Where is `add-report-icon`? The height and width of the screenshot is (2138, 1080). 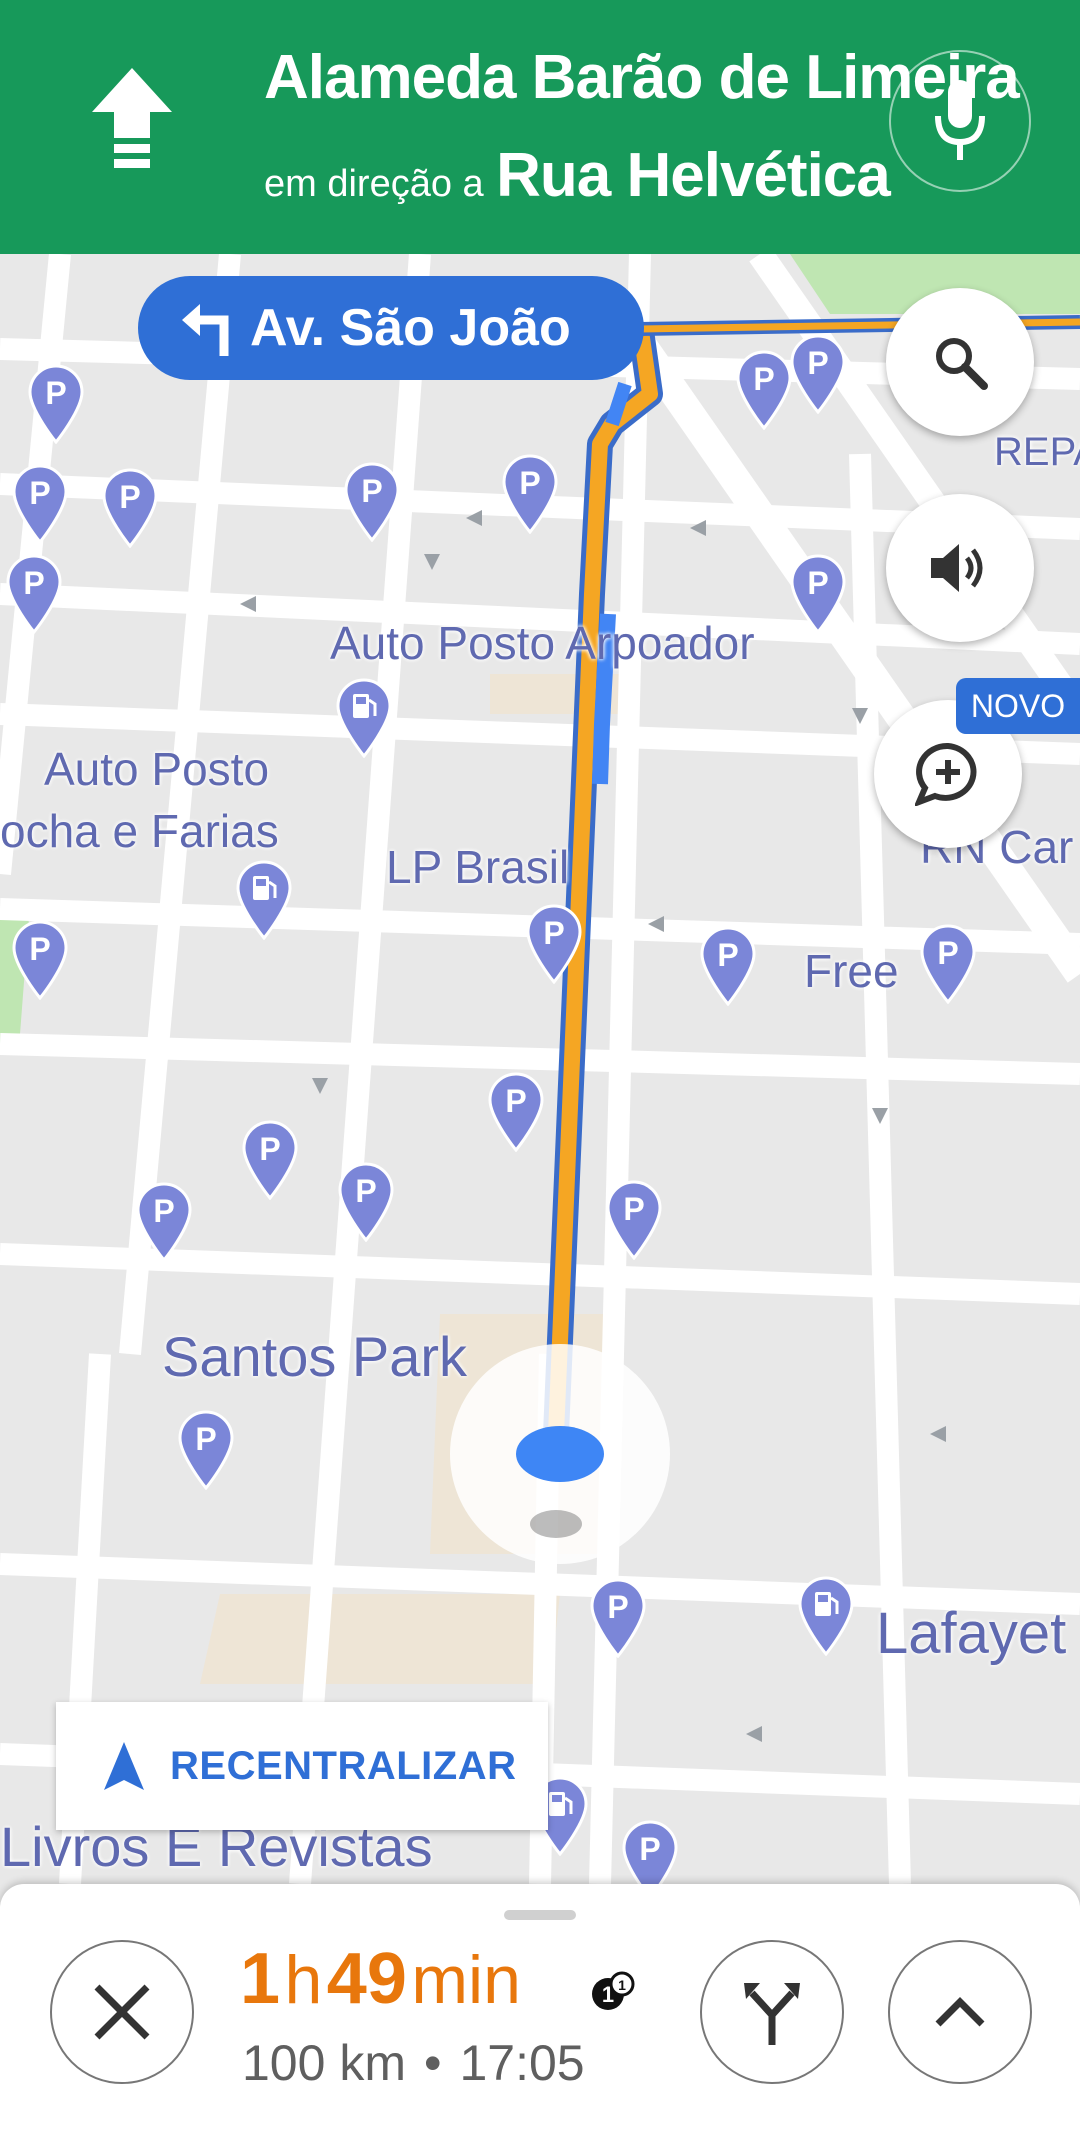 add-report-icon is located at coordinates (946, 774).